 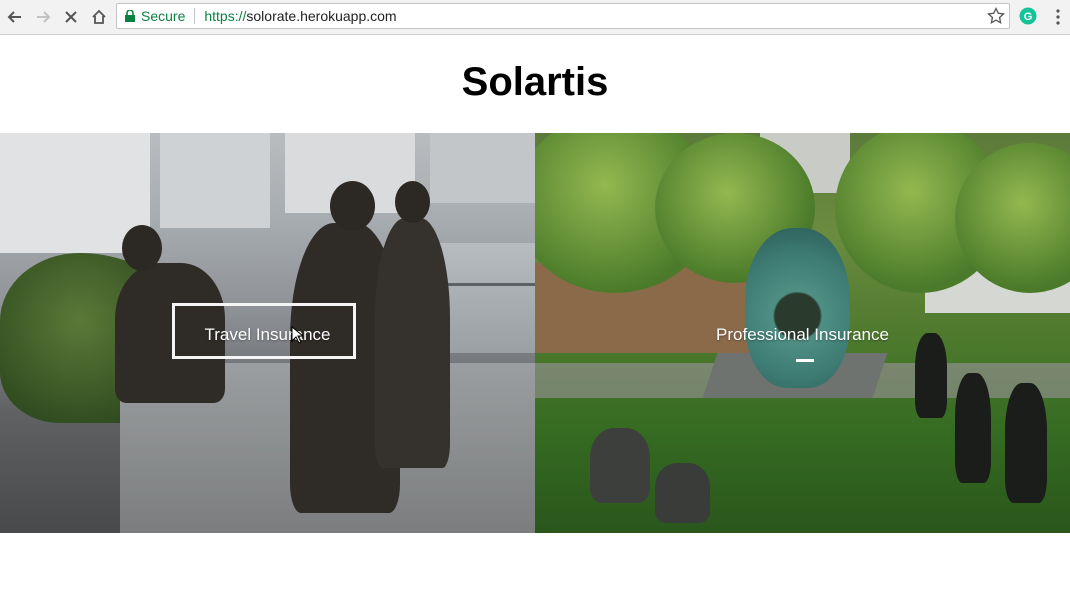 I want to click on star-icon, so click(x=996, y=16).